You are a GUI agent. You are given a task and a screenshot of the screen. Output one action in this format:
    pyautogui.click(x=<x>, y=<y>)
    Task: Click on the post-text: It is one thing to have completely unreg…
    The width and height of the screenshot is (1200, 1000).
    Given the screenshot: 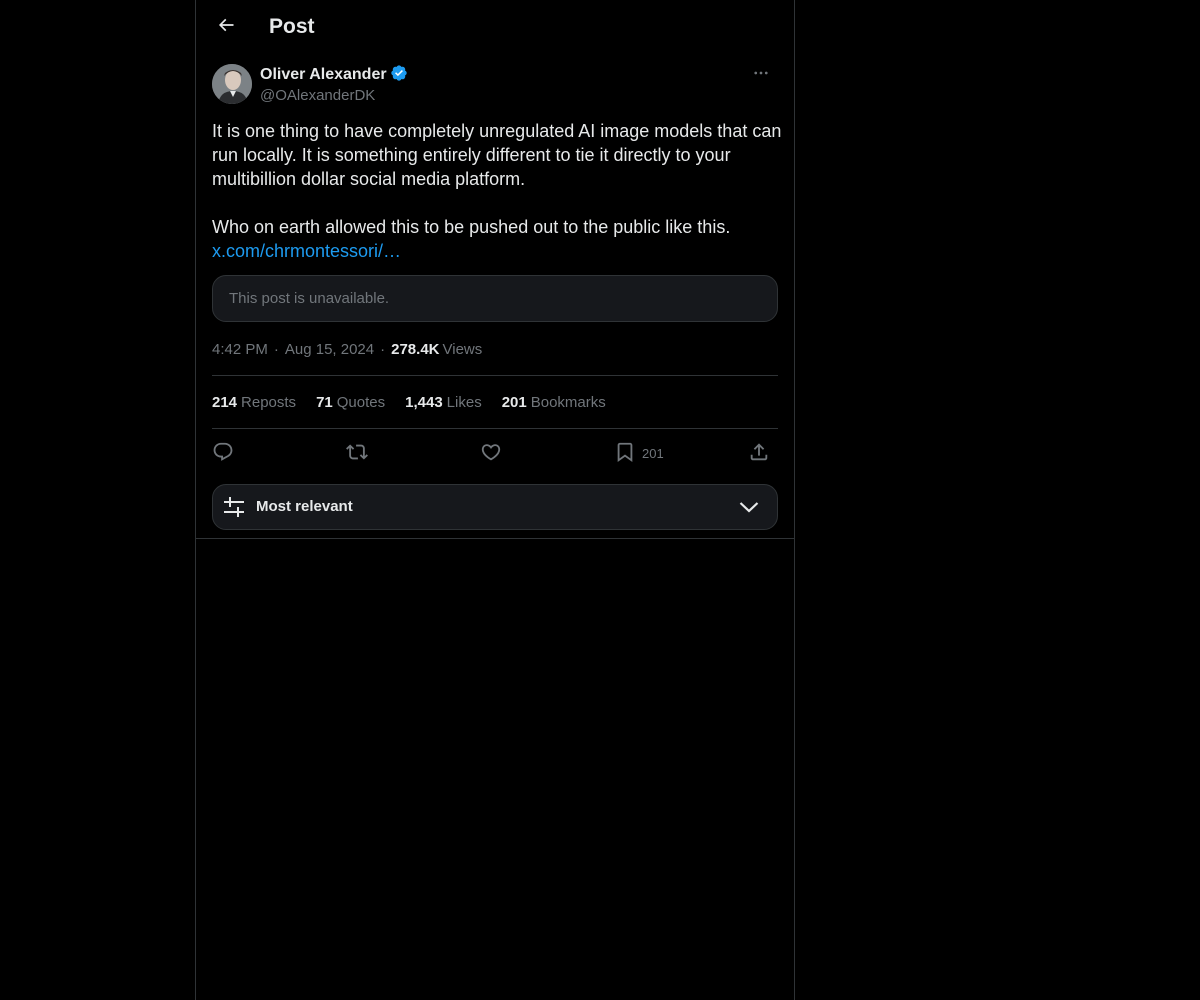 What is the action you would take?
    pyautogui.click(x=497, y=191)
    